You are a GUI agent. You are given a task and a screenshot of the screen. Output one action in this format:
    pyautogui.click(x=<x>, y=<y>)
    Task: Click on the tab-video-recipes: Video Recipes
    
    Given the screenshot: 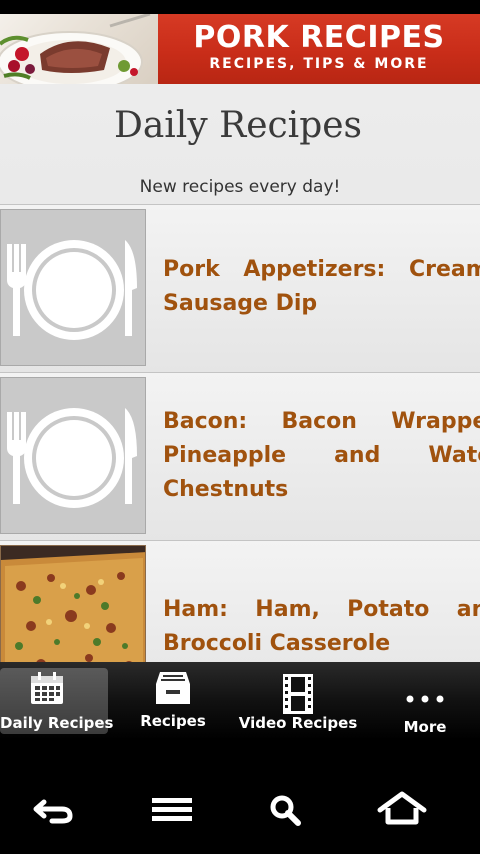 What is the action you would take?
    pyautogui.click(x=298, y=701)
    